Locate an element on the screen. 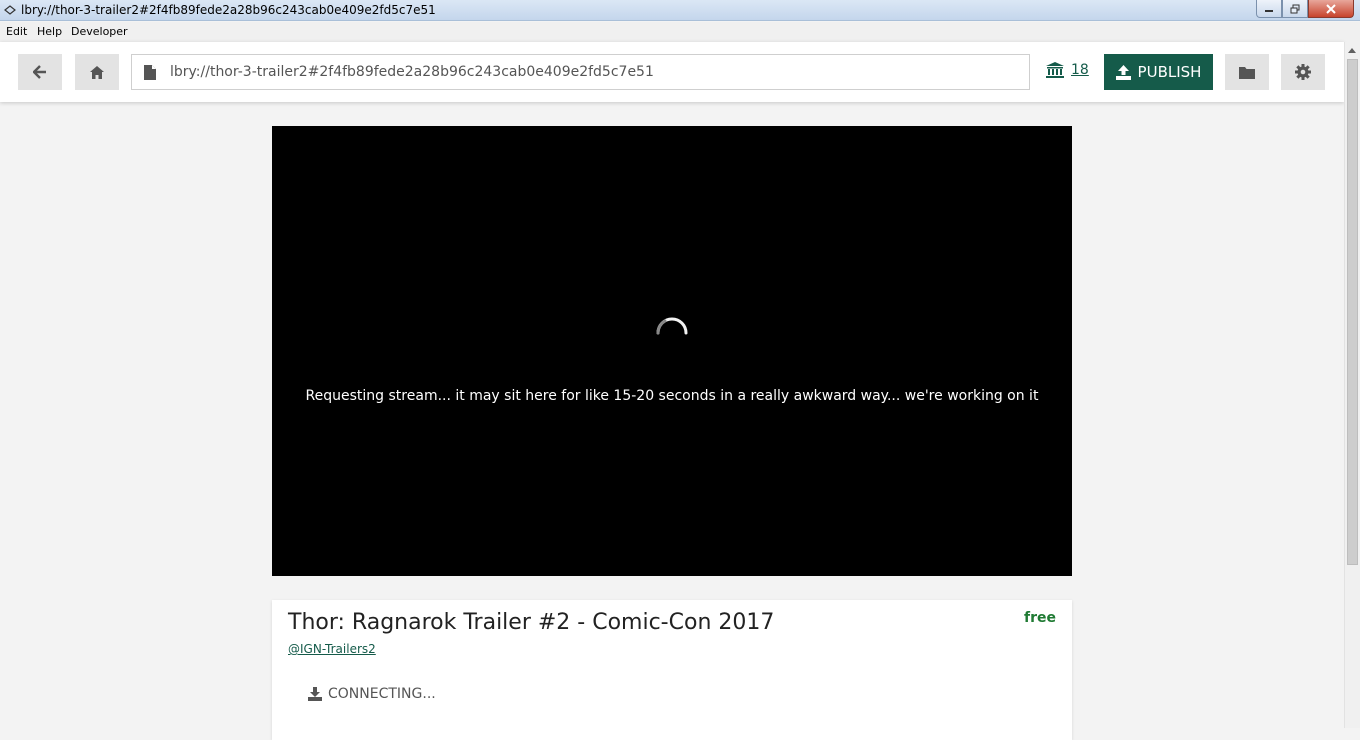 This screenshot has width=1360, height=740. restore-button is located at coordinates (1295, 9).